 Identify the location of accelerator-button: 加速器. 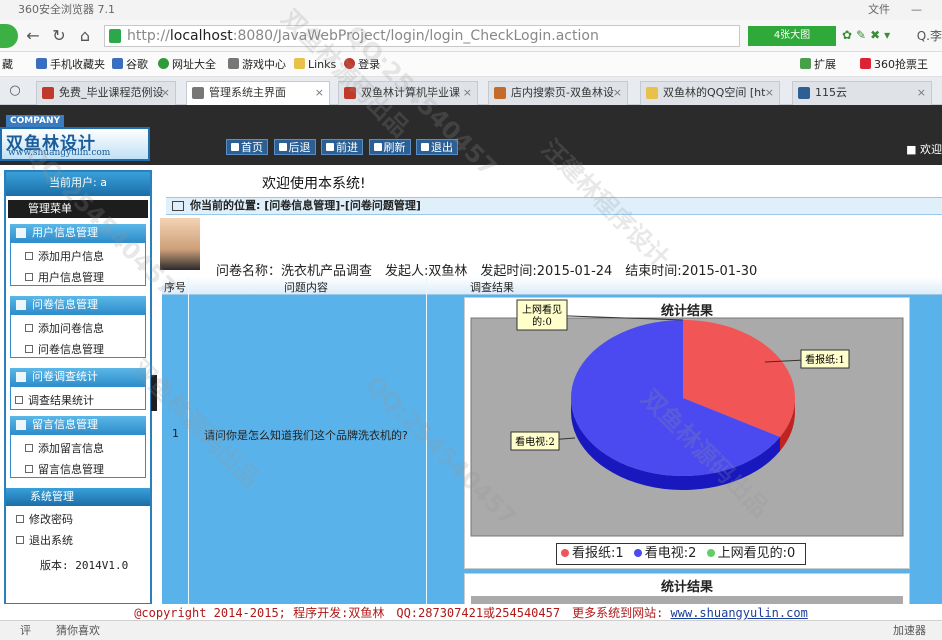
(909, 630).